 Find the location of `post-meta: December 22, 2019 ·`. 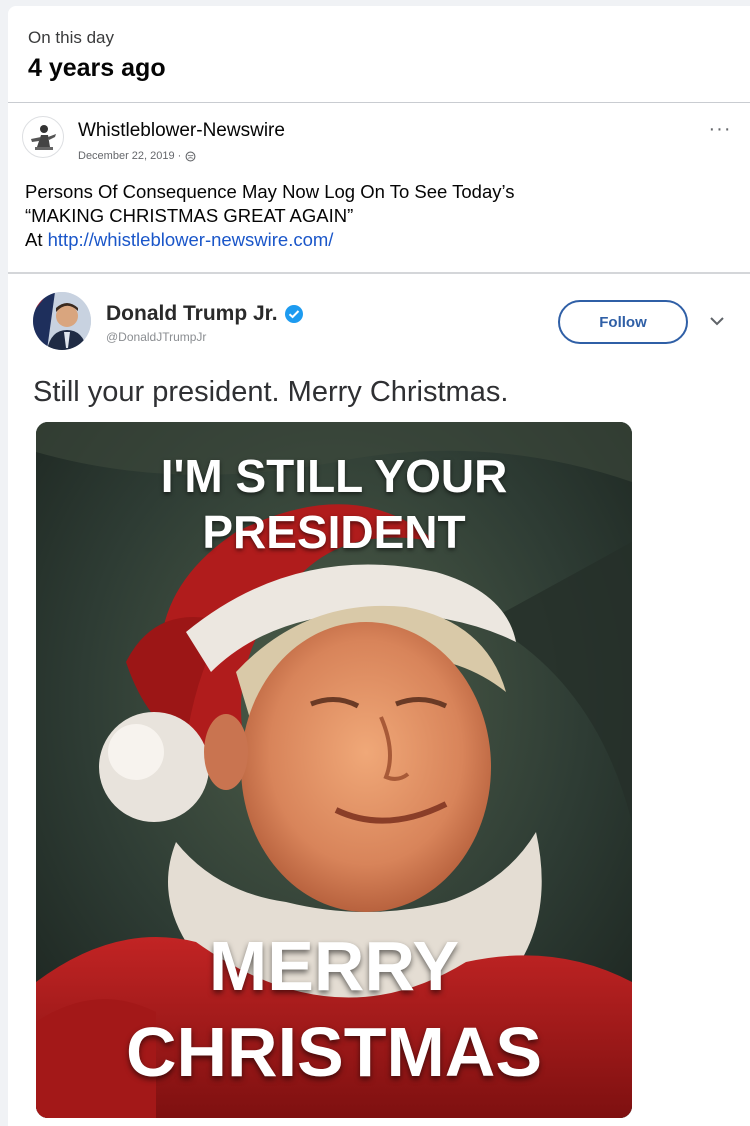

post-meta: December 22, 2019 · is located at coordinates (137, 156).